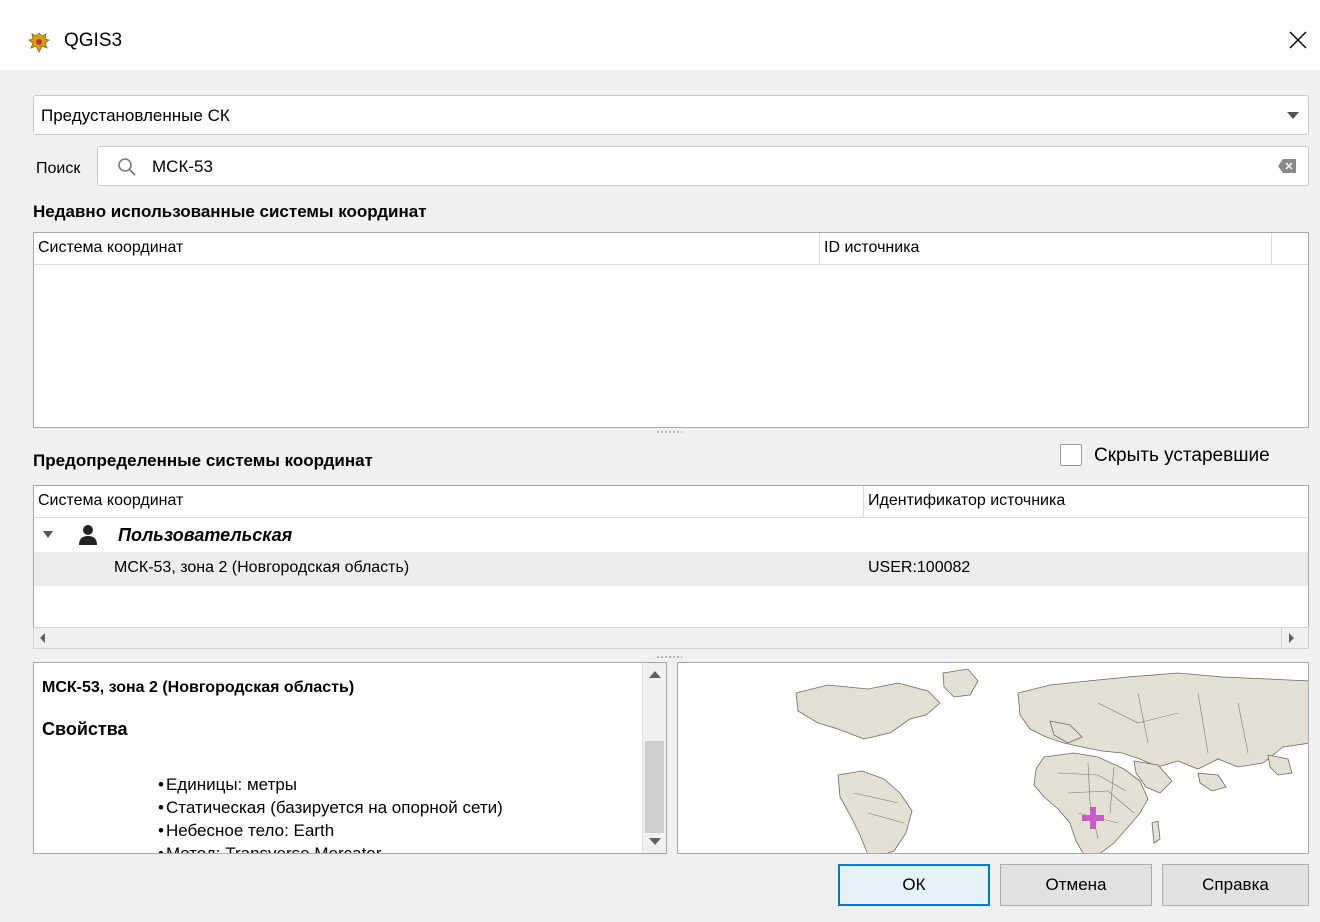 The image size is (1320, 922). Describe the element at coordinates (655, 674) in the screenshot. I see `scroll-up-icon` at that location.